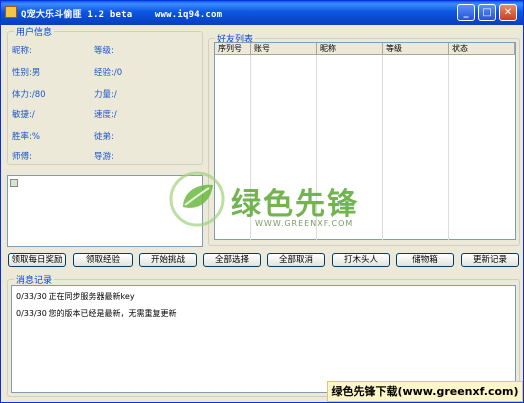 This screenshot has height=403, width=524. I want to click on download-banner: 绿色先锋下载(www.greenxf.com), so click(425, 391).